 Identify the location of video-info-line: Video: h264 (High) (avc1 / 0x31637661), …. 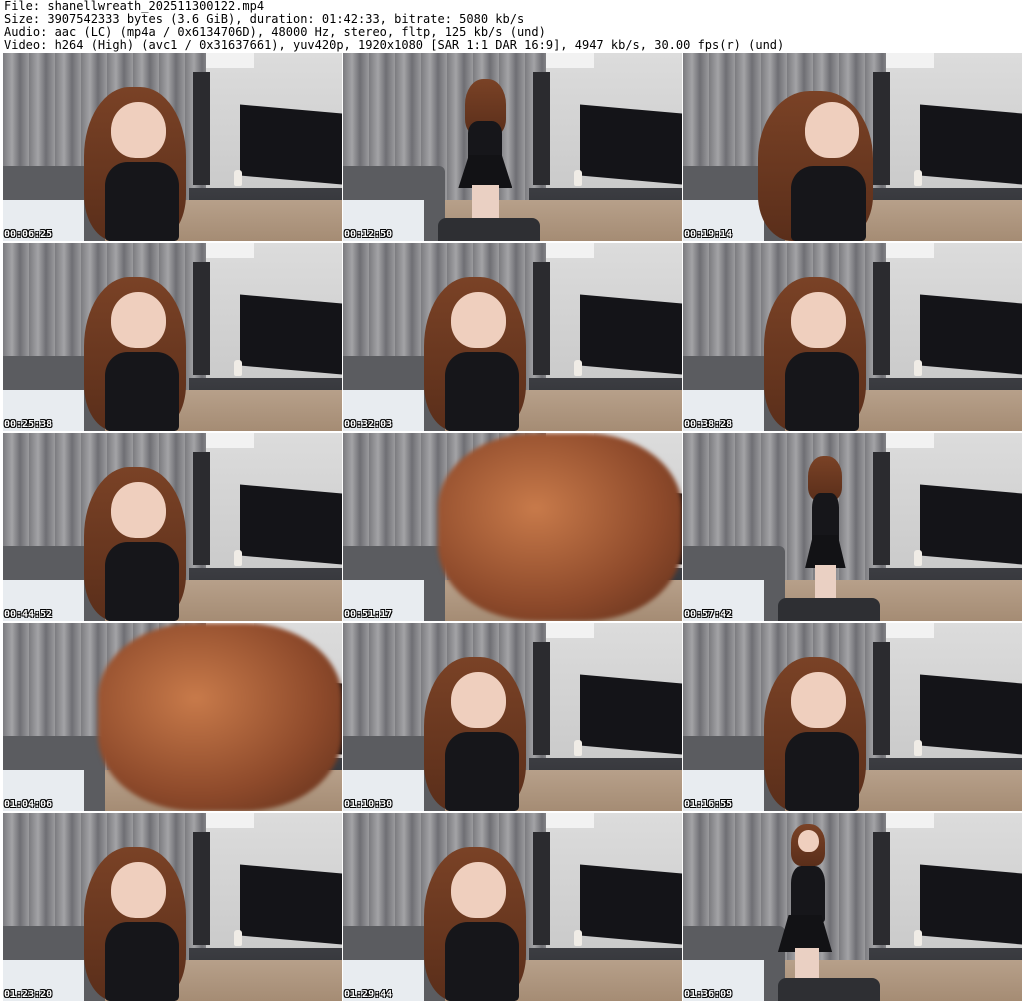
(394, 45).